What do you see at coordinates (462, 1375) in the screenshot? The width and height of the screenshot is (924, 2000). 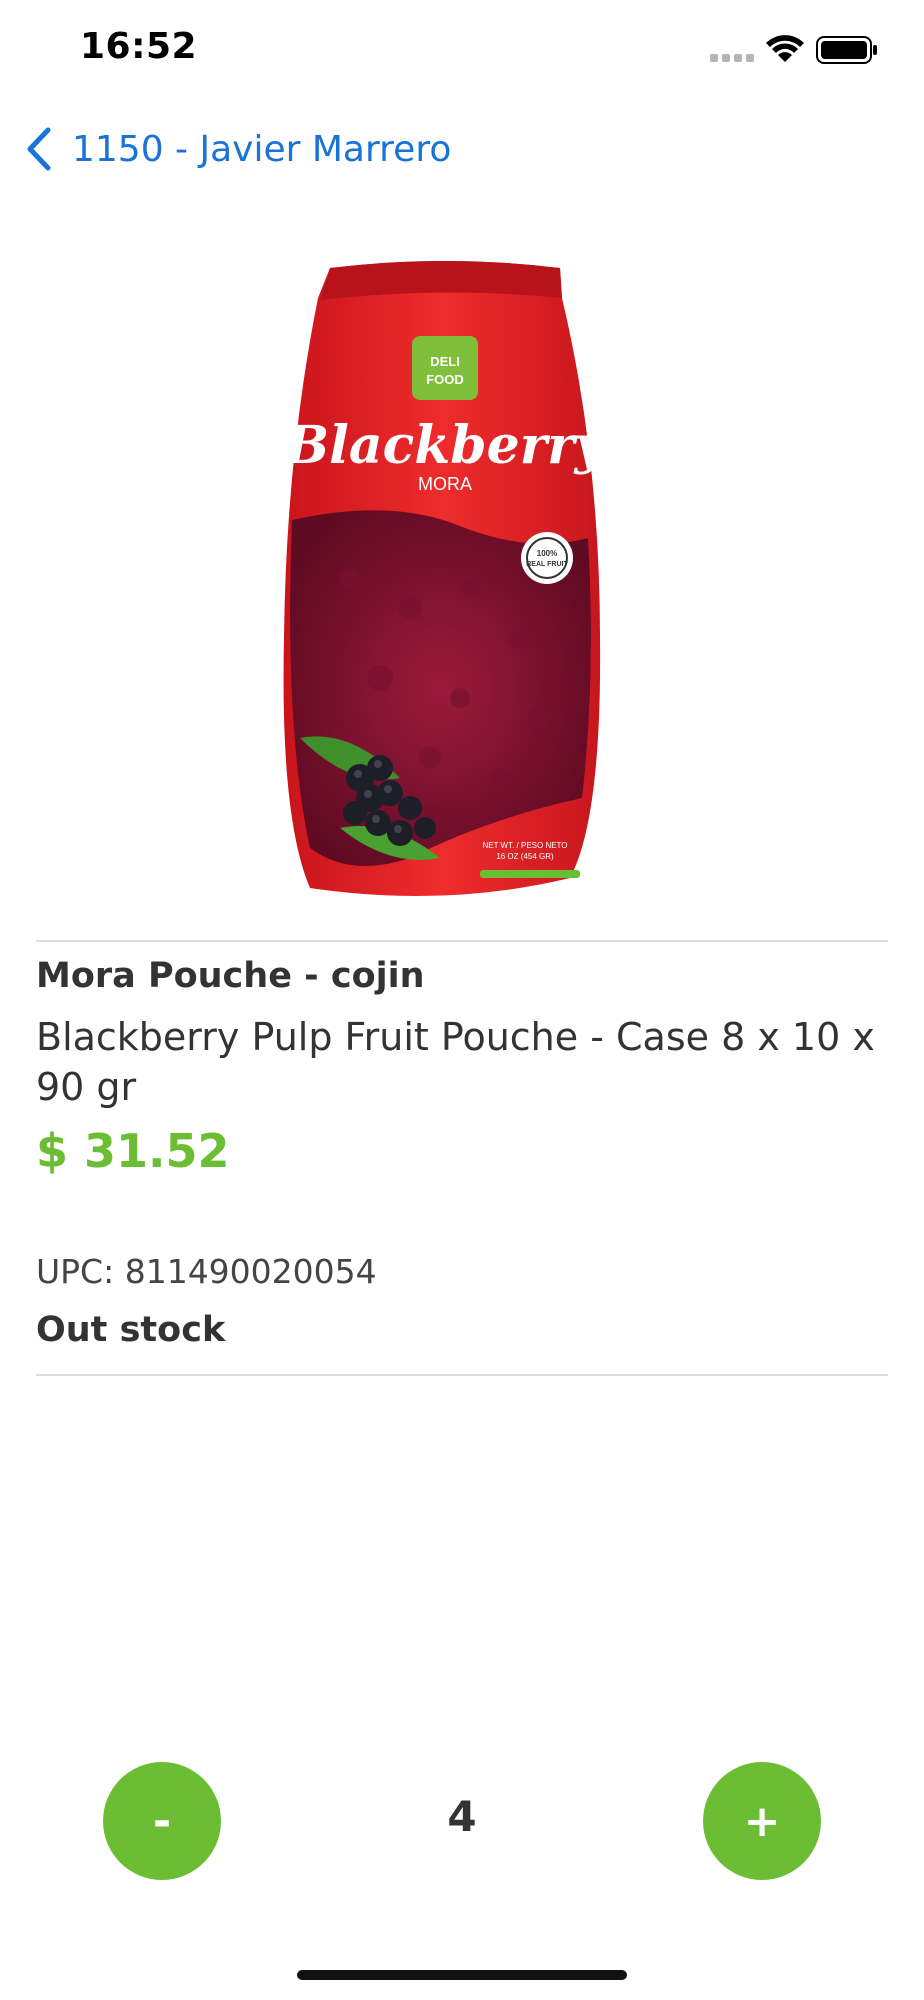 I see `divider-bottom` at bounding box center [462, 1375].